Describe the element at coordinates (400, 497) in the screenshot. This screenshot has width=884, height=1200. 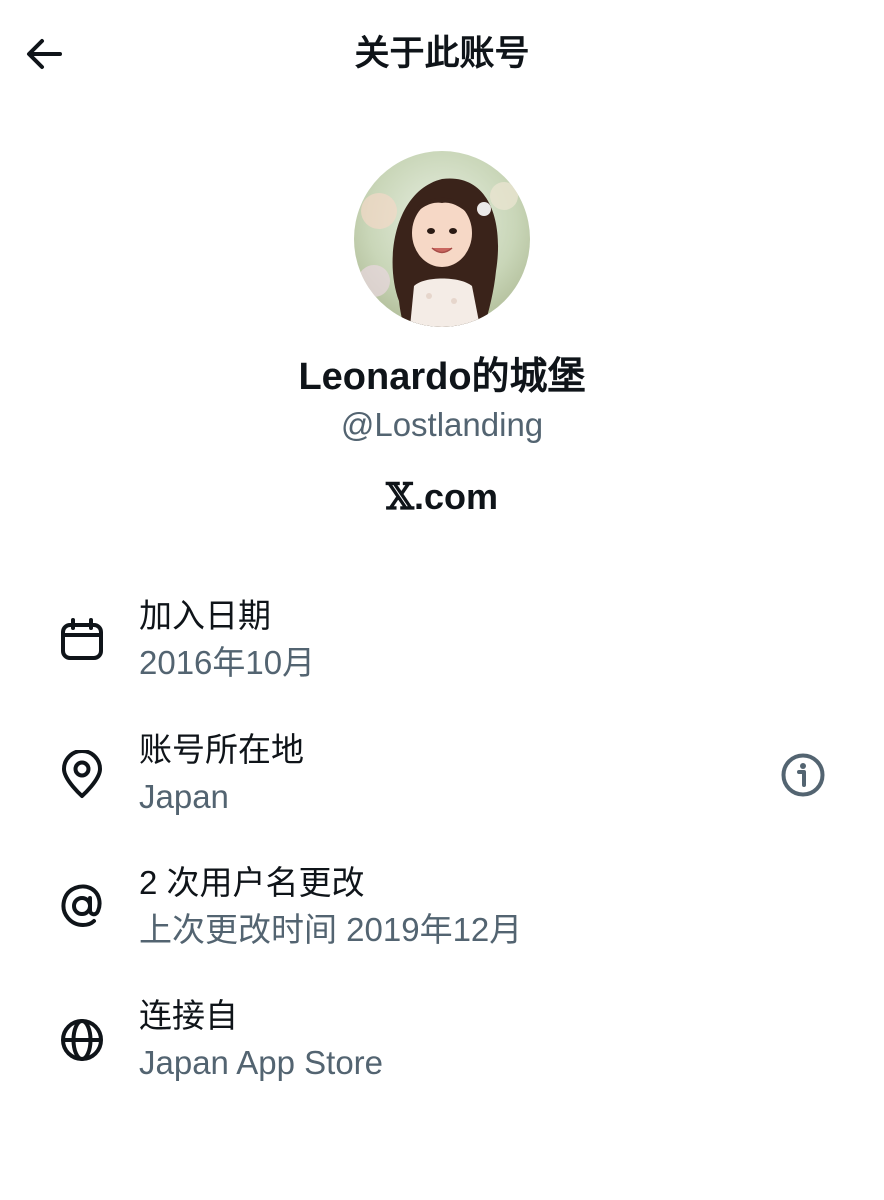
I see `x-logo-letter: 𝕏` at that location.